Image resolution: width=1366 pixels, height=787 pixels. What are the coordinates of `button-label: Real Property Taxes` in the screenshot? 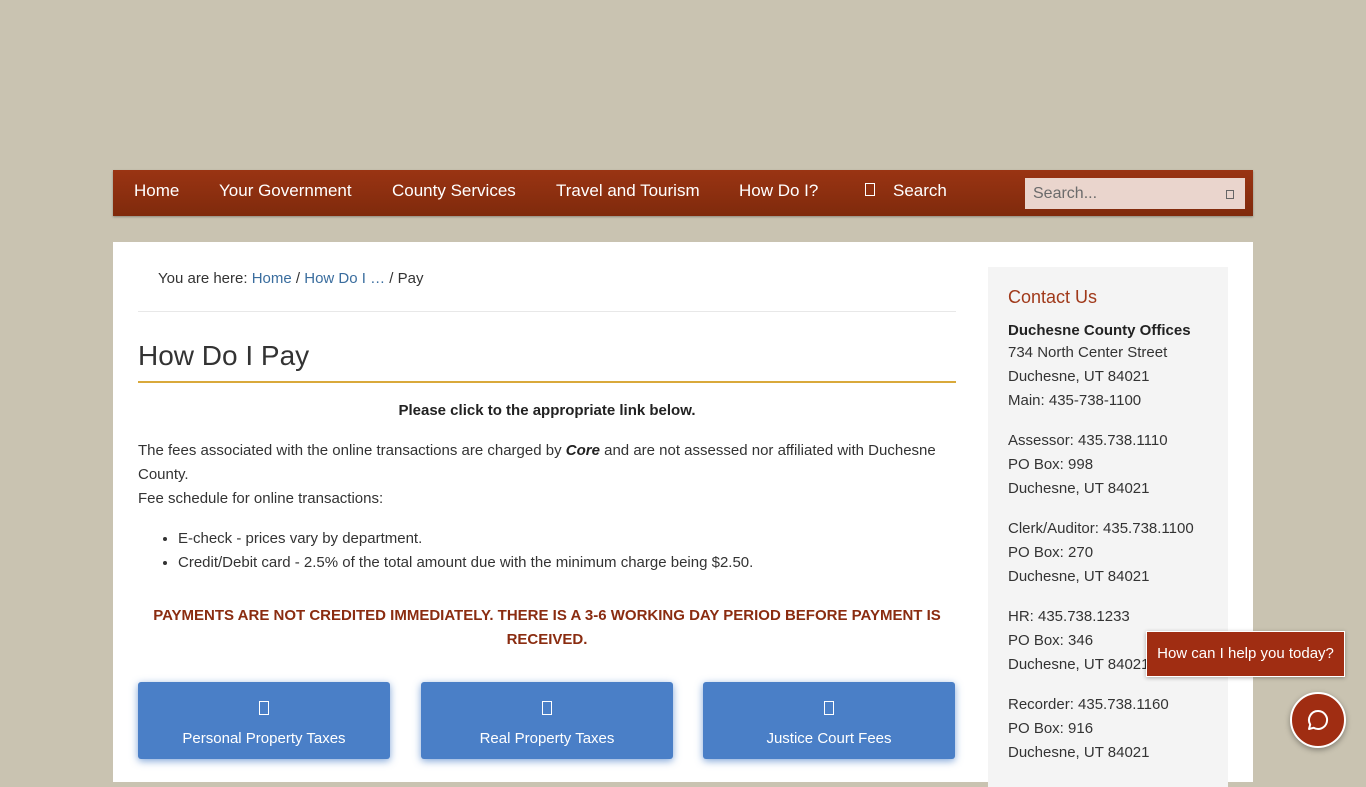 It's located at (547, 738).